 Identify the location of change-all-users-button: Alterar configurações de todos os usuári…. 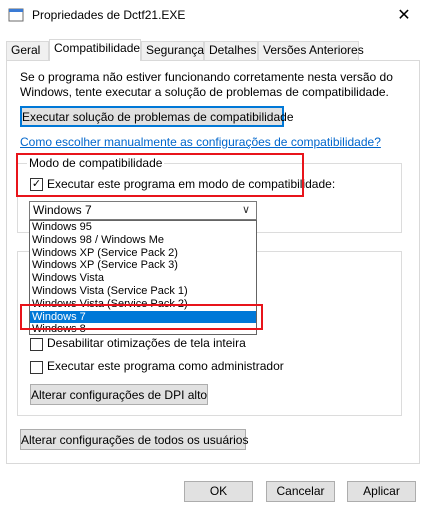
(134, 439).